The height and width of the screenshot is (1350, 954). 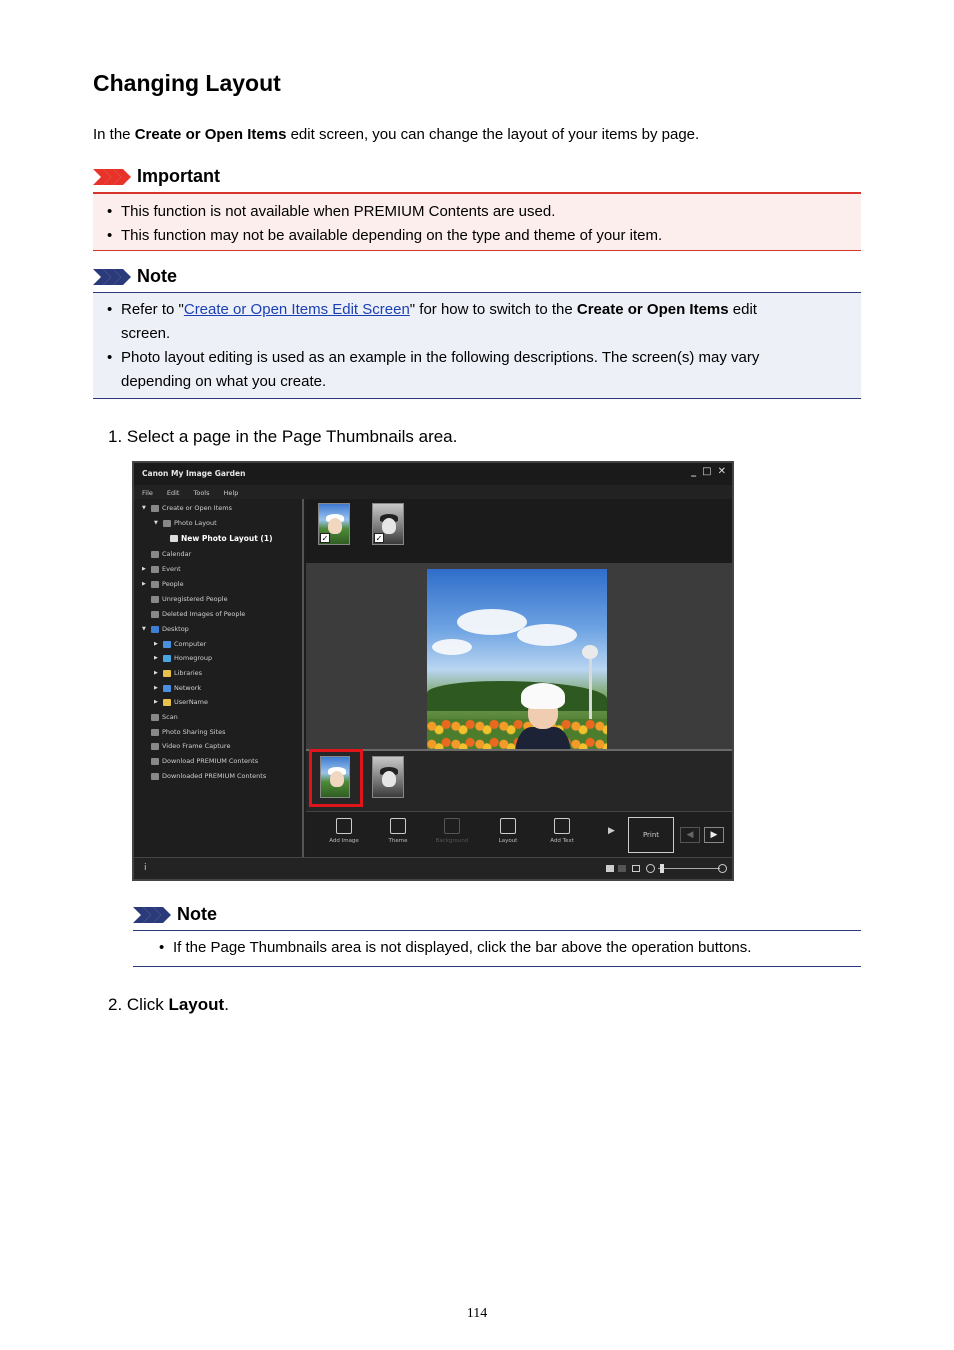 I want to click on theme-button: Theme, so click(x=398, y=831).